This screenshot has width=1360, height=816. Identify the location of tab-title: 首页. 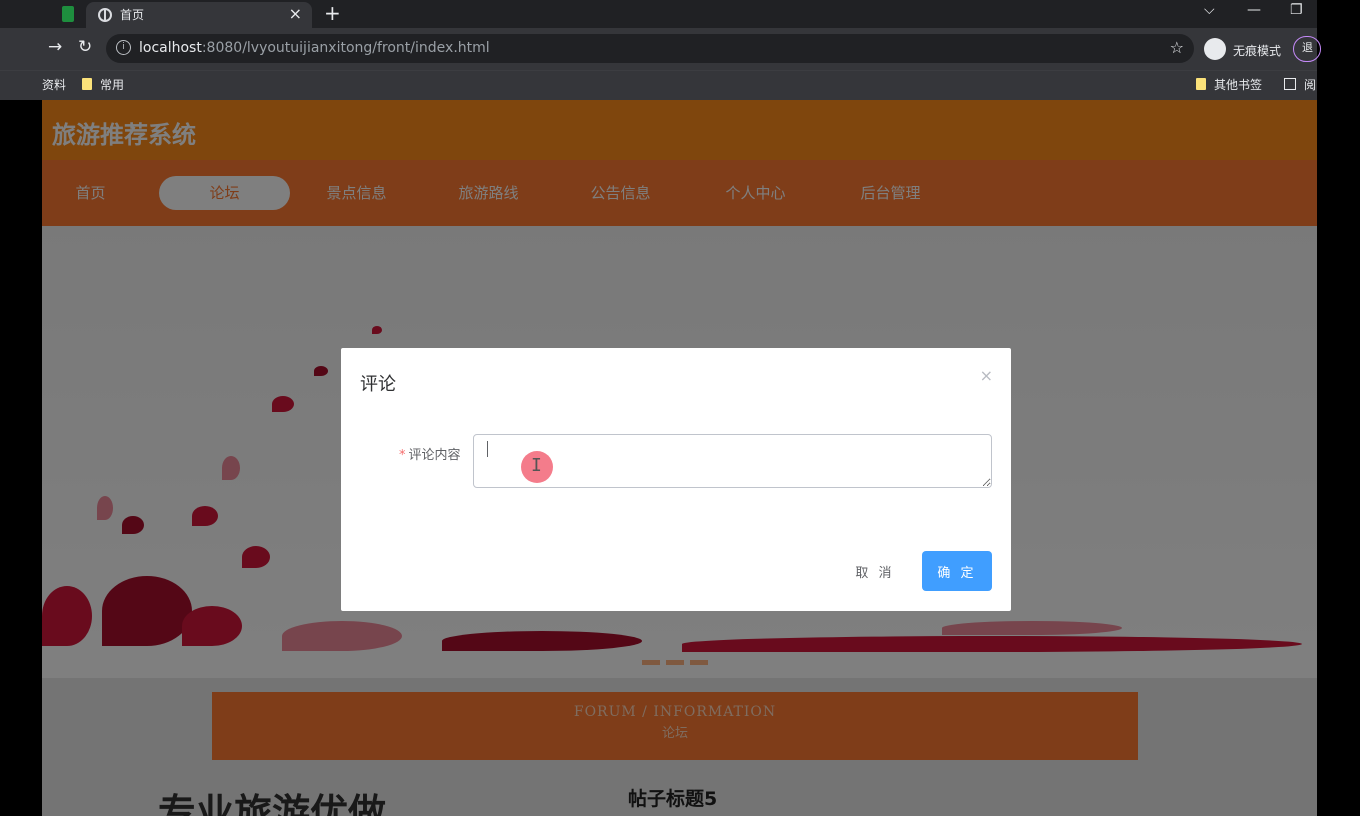
(132, 15).